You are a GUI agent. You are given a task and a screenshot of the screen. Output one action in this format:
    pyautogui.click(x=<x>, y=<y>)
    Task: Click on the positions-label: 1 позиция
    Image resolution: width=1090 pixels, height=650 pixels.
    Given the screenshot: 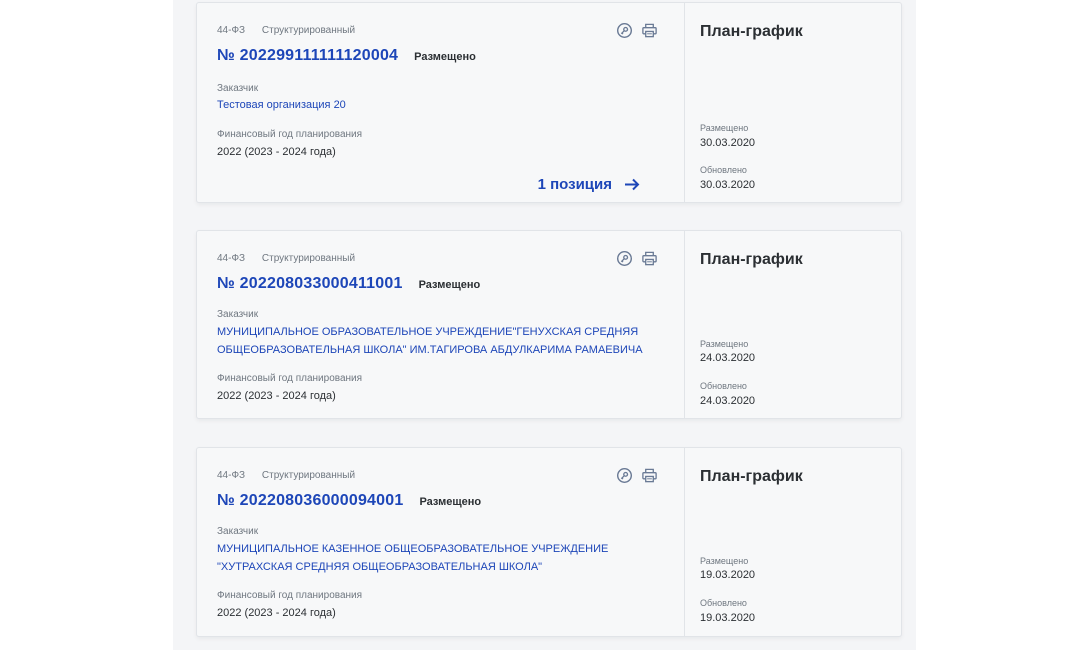 What is the action you would take?
    pyautogui.click(x=574, y=184)
    